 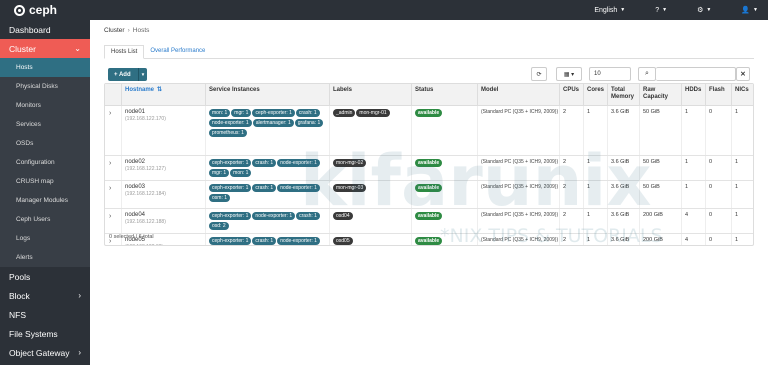 I want to click on help-icon: ?, so click(x=657, y=10).